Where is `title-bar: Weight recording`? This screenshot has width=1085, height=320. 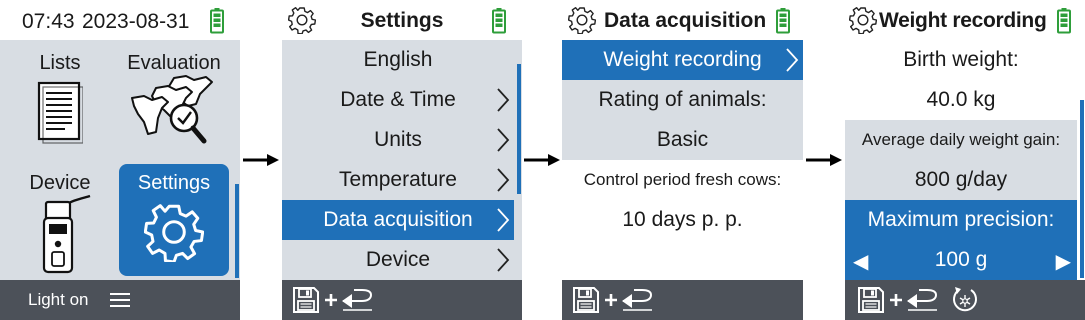 title-bar: Weight recording is located at coordinates (965, 20).